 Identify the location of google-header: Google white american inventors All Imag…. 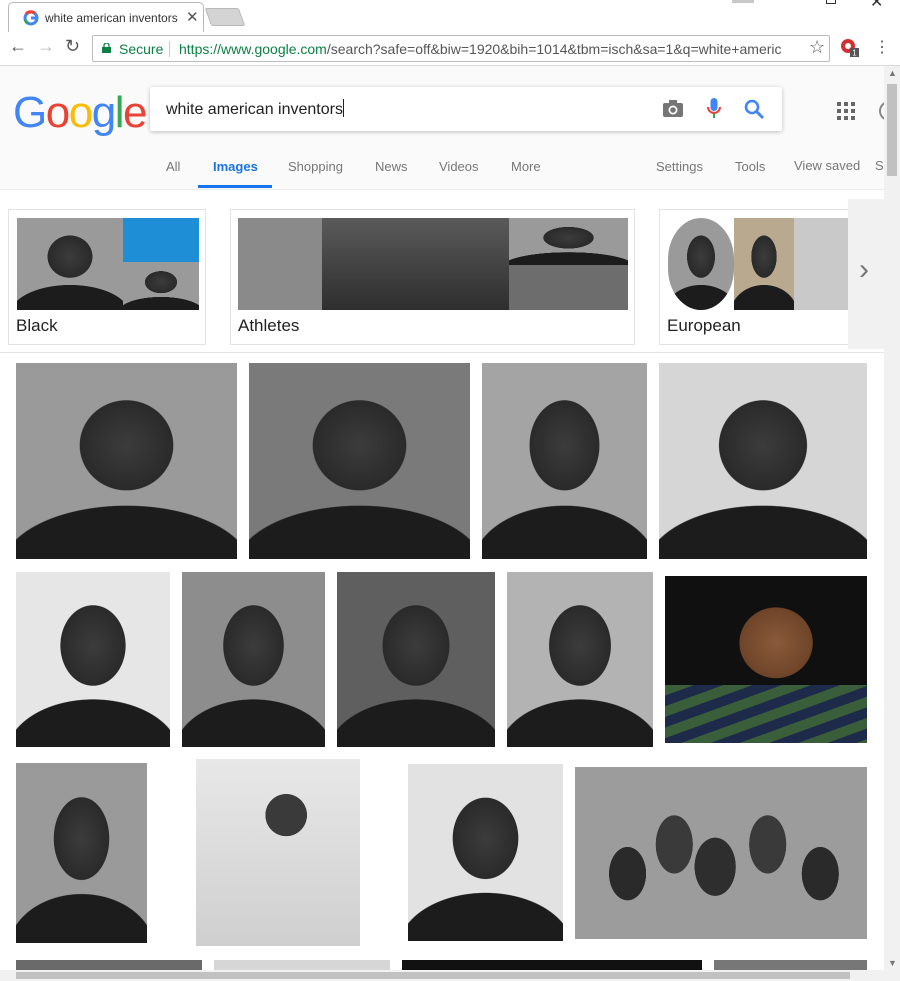
(444, 128).